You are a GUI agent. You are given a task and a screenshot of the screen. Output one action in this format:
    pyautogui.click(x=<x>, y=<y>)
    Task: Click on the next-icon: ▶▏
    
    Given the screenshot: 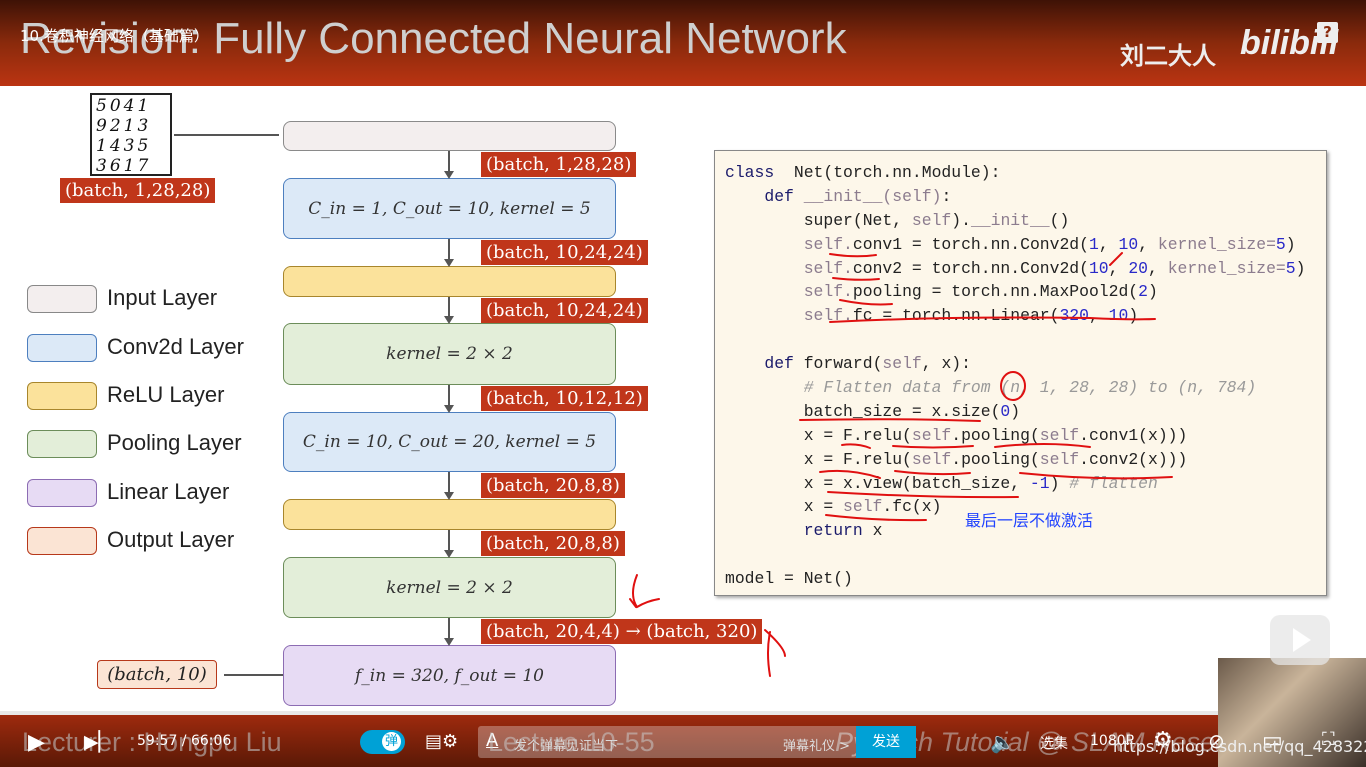 What is the action you would take?
    pyautogui.click(x=98, y=742)
    